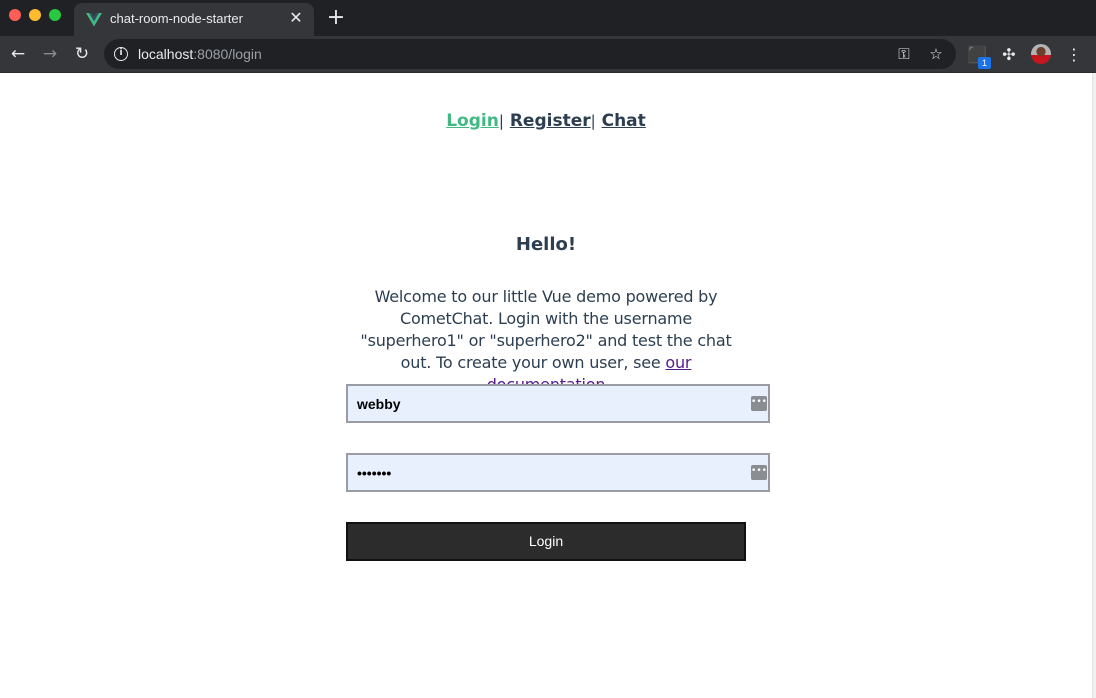  What do you see at coordinates (336, 18) in the screenshot?
I see `new-tab-button: +` at bounding box center [336, 18].